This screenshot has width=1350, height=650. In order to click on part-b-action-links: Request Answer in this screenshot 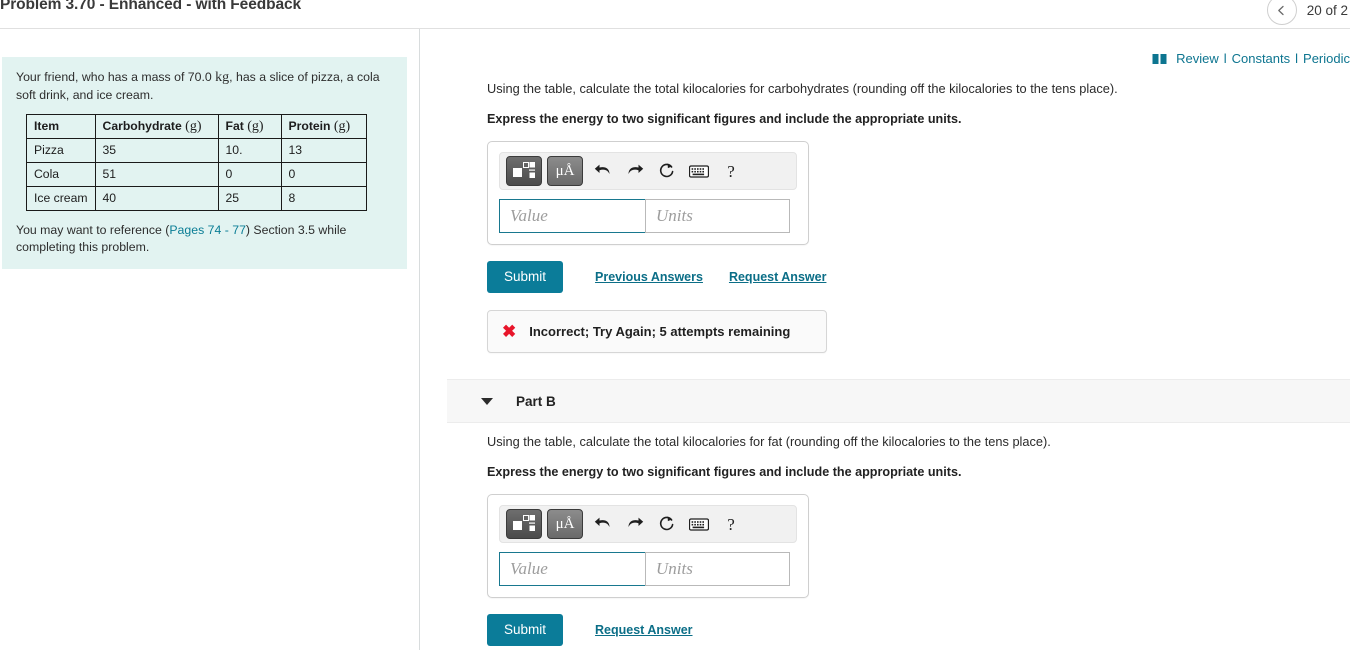, I will do `click(643, 630)`.